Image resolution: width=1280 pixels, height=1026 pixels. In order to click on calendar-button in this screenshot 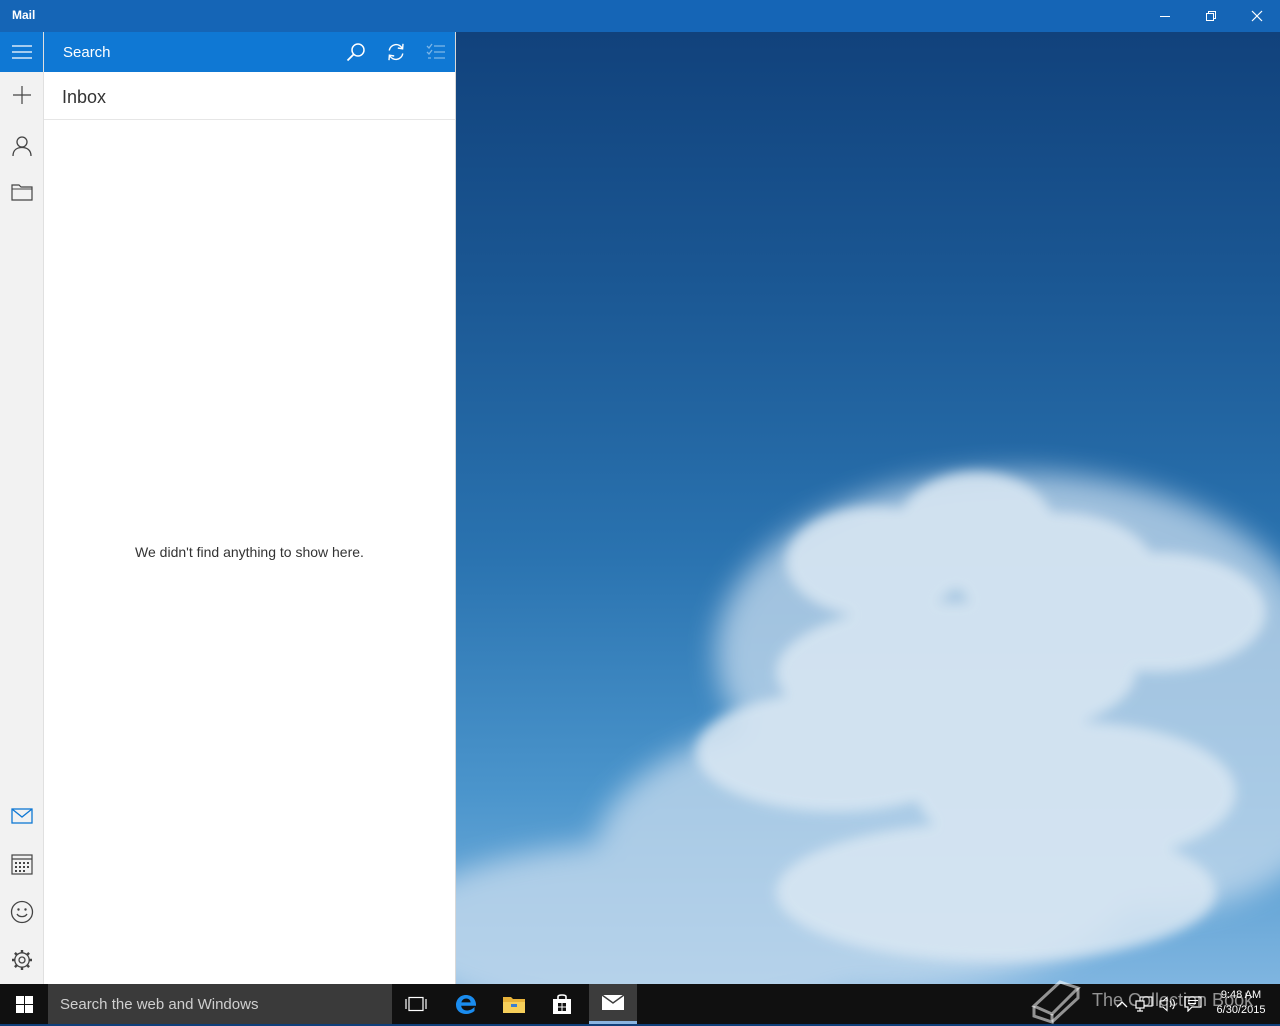, I will do `click(21, 864)`.